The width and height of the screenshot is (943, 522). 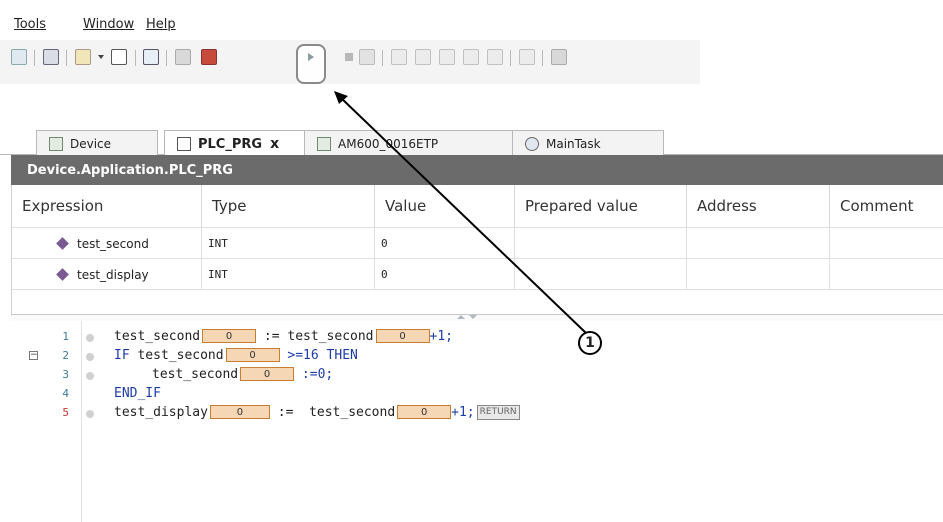 I want to click on callout-number: 1, so click(x=590, y=343).